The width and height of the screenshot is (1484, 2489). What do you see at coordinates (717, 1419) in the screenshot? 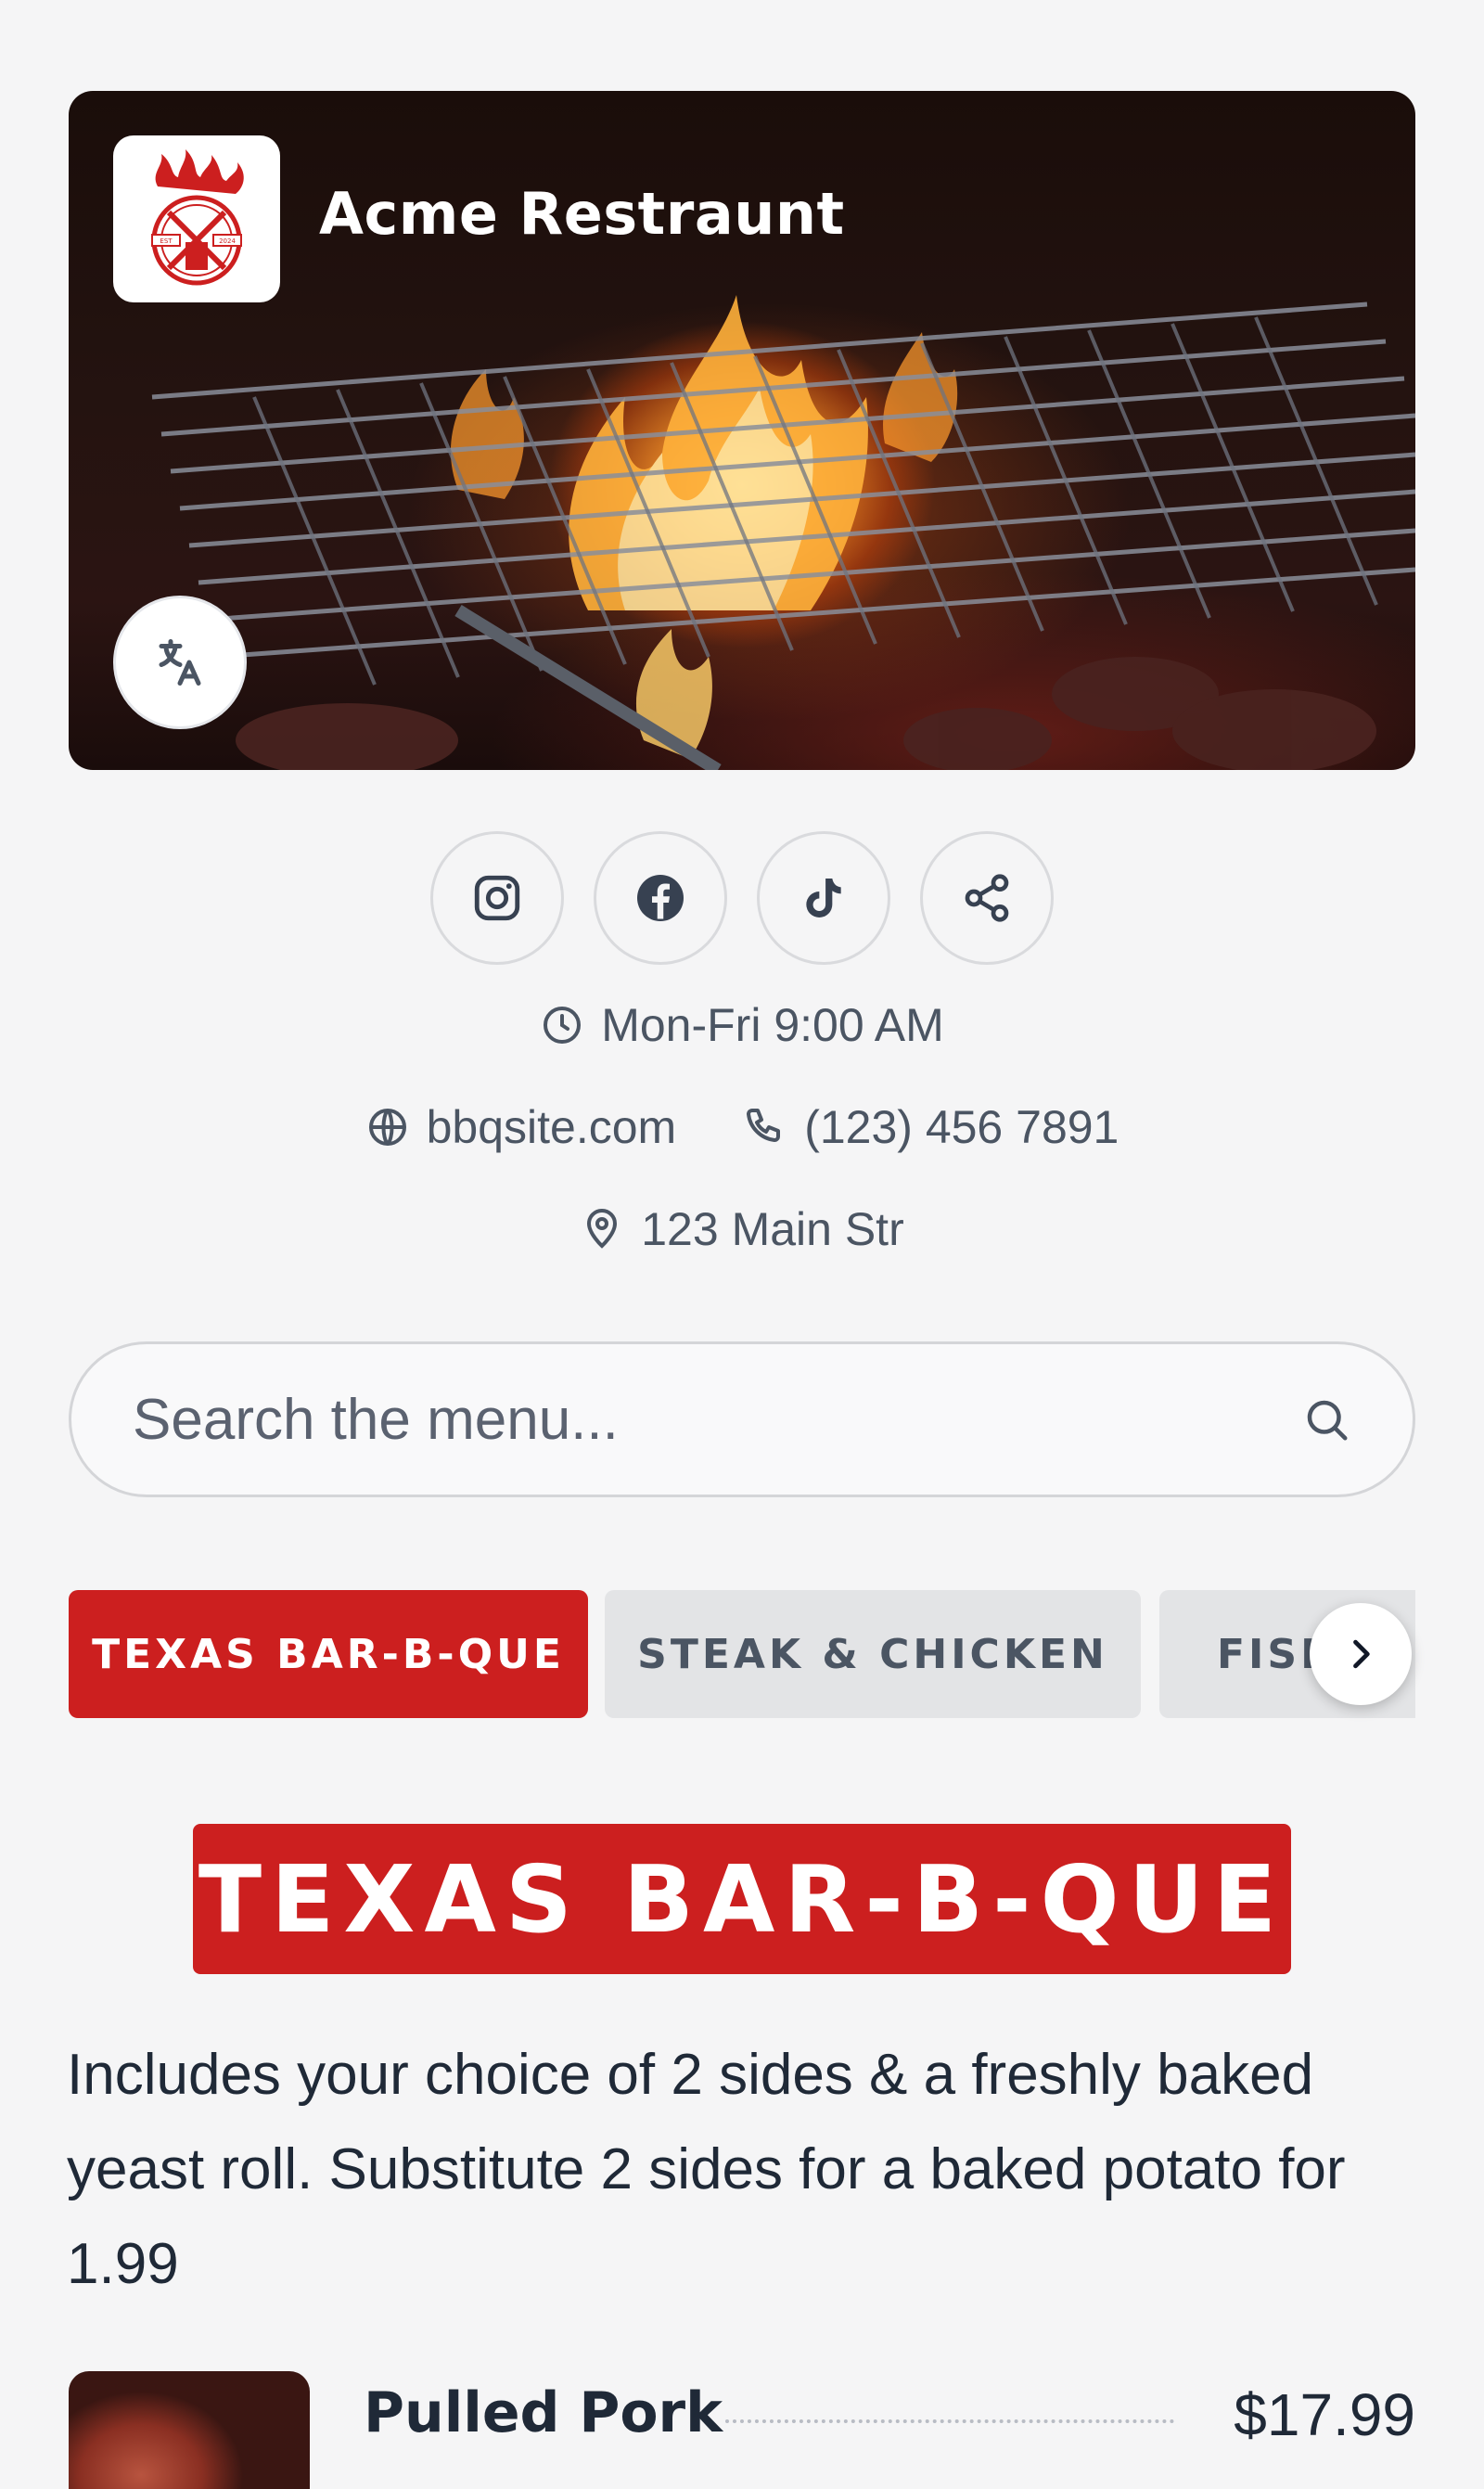
I see `search-input` at bounding box center [717, 1419].